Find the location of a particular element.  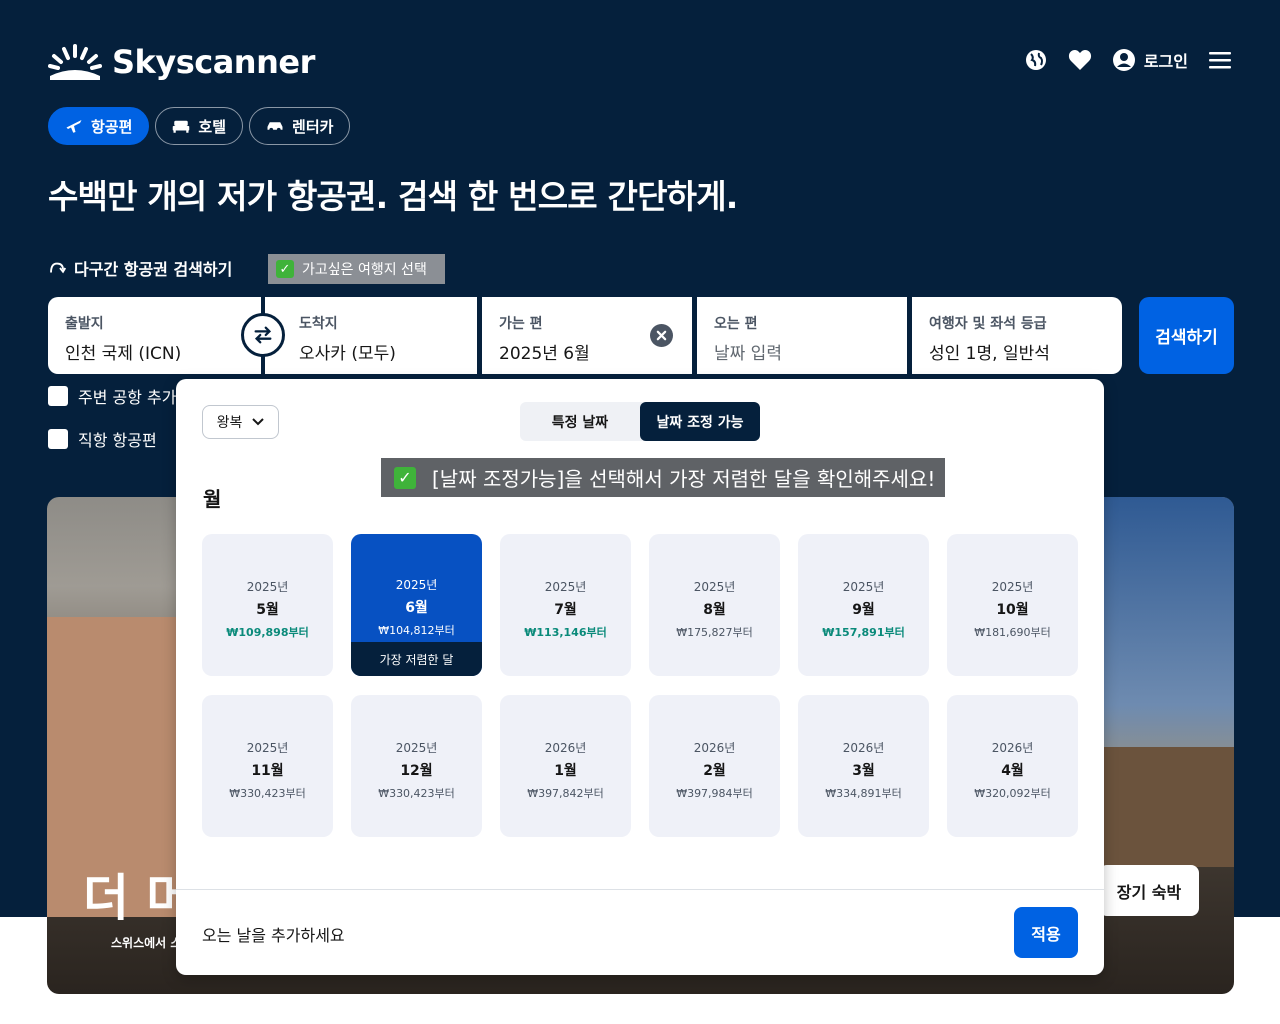

skyscanner-logo: Skyscanner is located at coordinates (181, 62).